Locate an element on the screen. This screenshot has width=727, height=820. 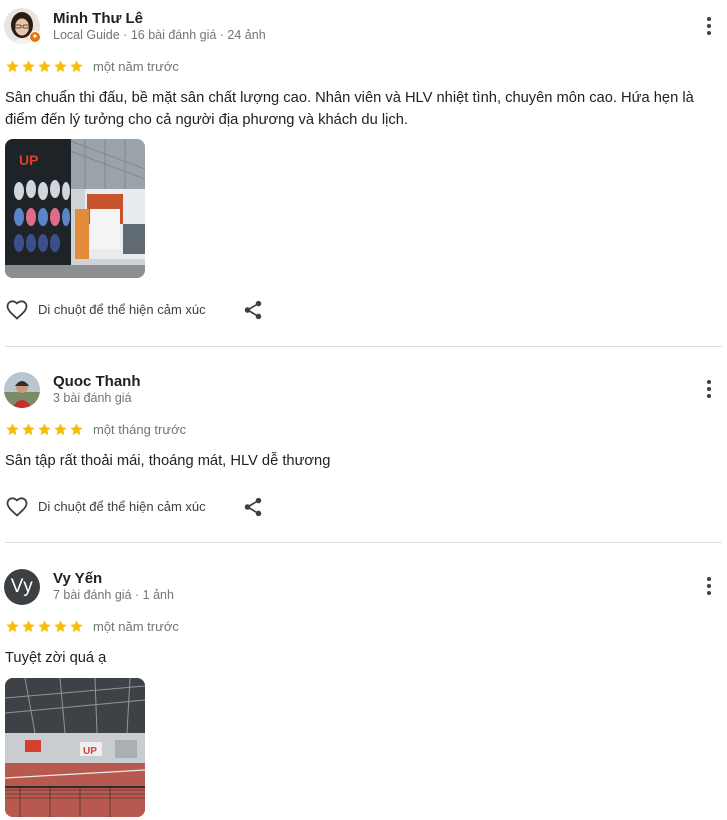
reviewer-meta: 3 bài đánh giá is located at coordinates (92, 398).